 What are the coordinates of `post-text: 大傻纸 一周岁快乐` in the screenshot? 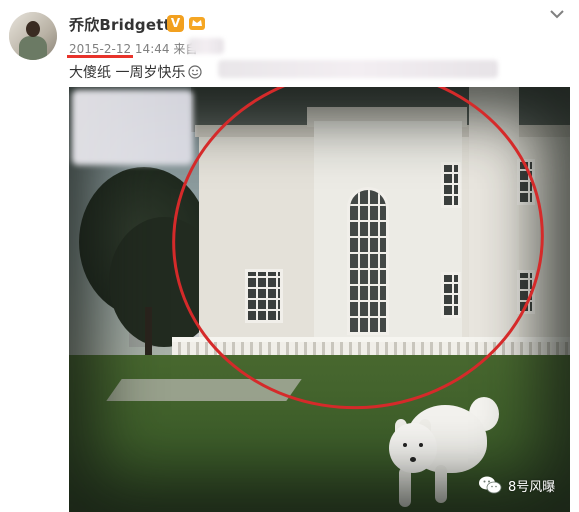 It's located at (136, 72).